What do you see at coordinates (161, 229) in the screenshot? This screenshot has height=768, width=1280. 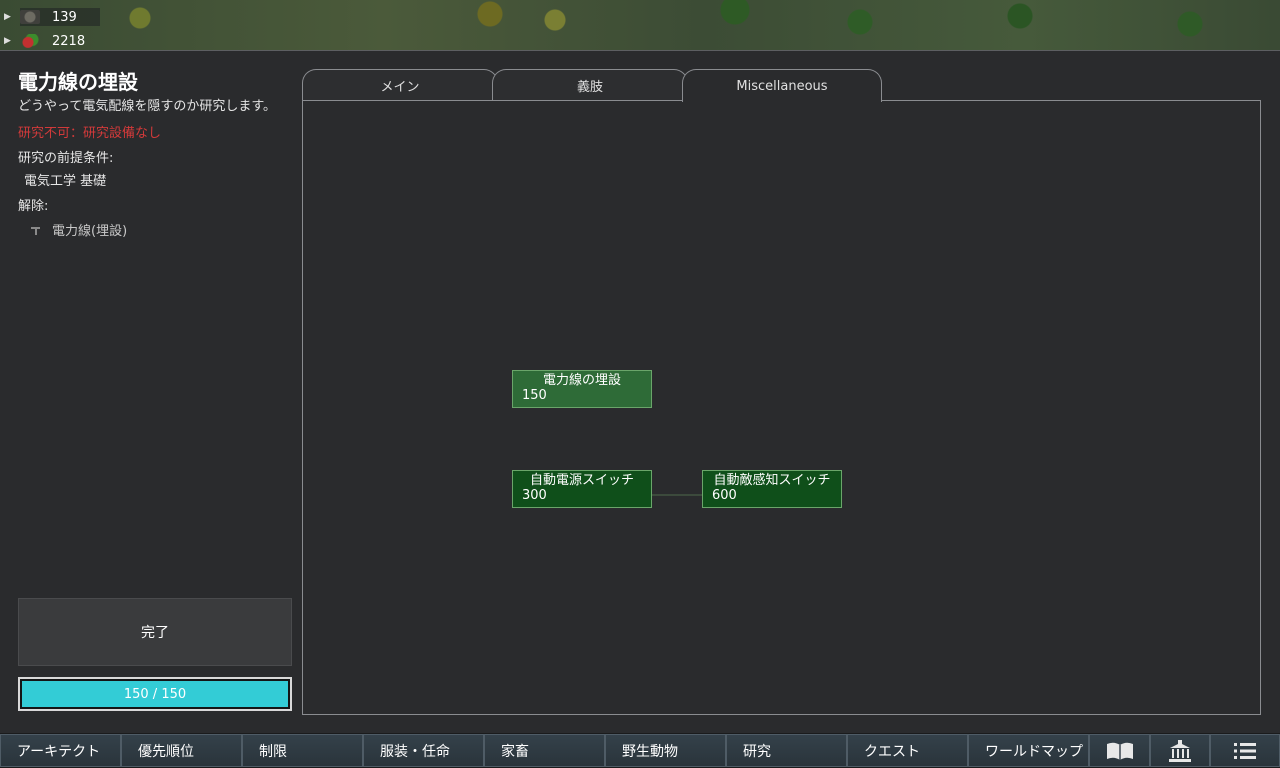 I see `unlock-item: 電力線(埋設)` at bounding box center [161, 229].